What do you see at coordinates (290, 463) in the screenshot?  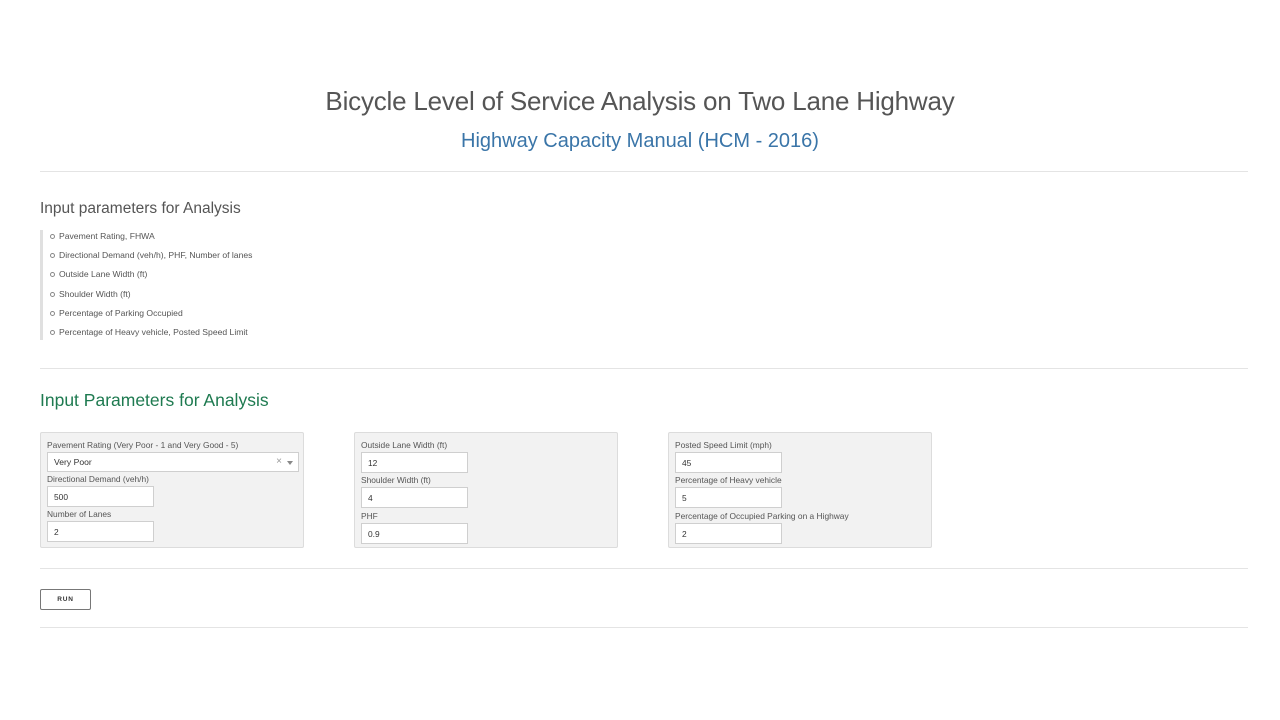 I see `chevron-down-icon` at bounding box center [290, 463].